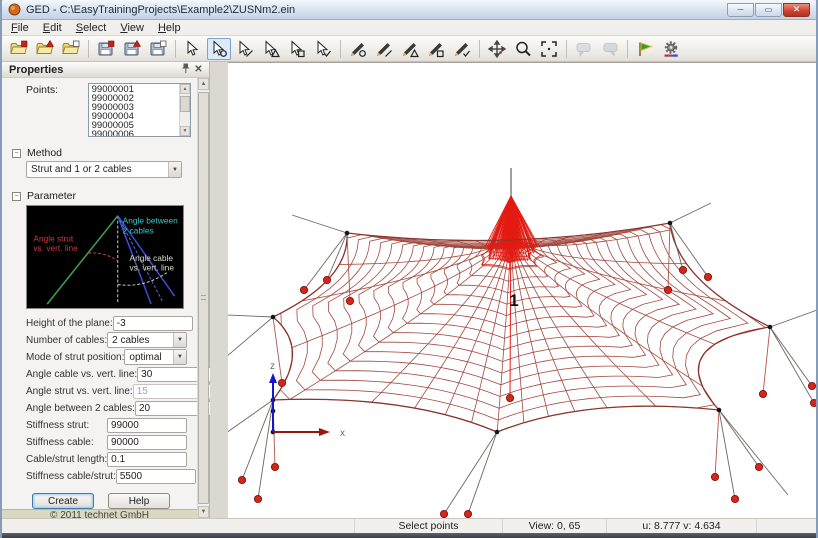 The width and height of the screenshot is (818, 538). I want to click on field-label: Stiffness cable:, so click(60, 442).